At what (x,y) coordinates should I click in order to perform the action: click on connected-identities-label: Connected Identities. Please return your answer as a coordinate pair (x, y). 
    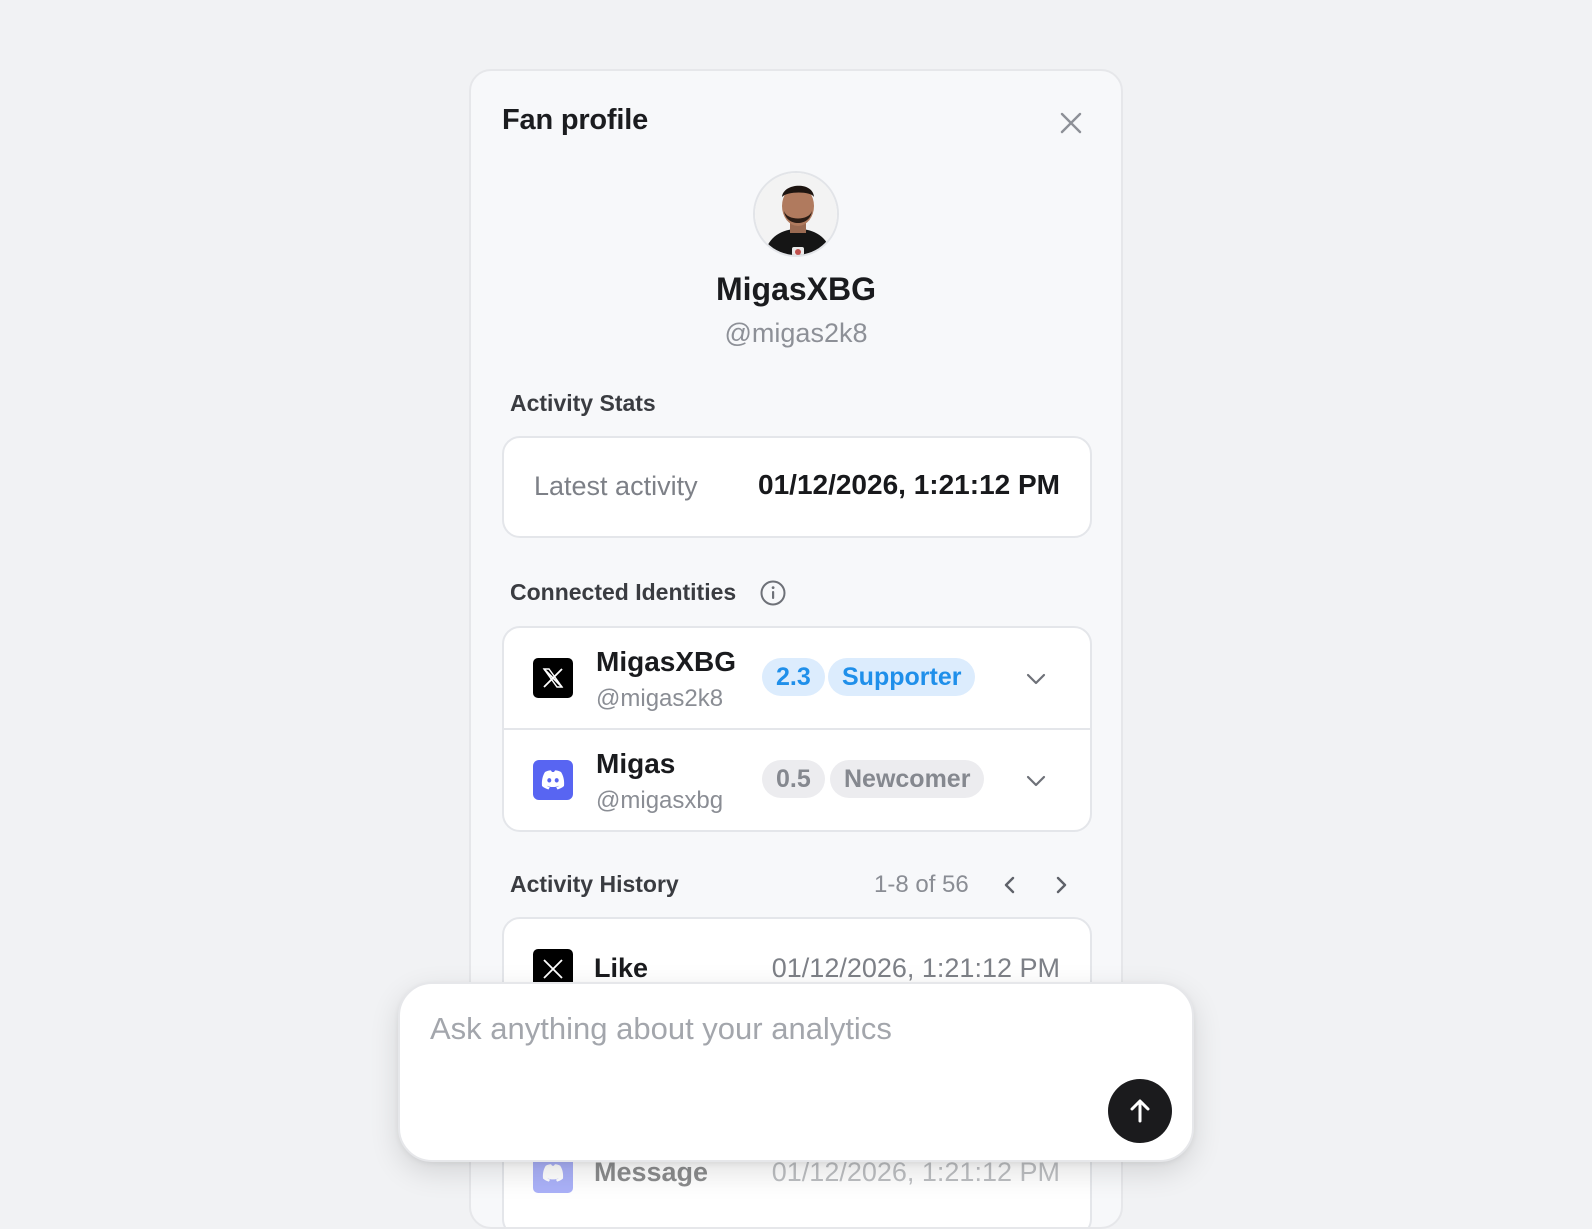
    Looking at the image, I should click on (623, 592).